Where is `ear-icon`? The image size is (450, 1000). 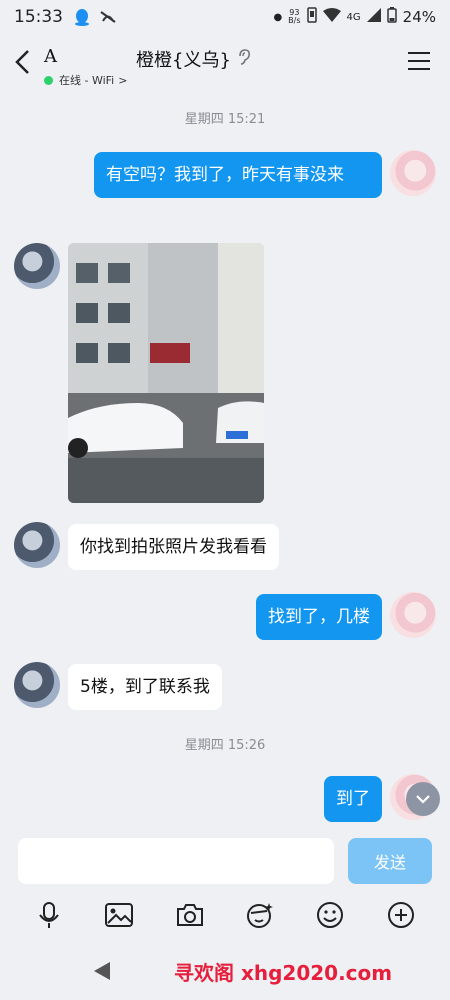 ear-icon is located at coordinates (244, 57).